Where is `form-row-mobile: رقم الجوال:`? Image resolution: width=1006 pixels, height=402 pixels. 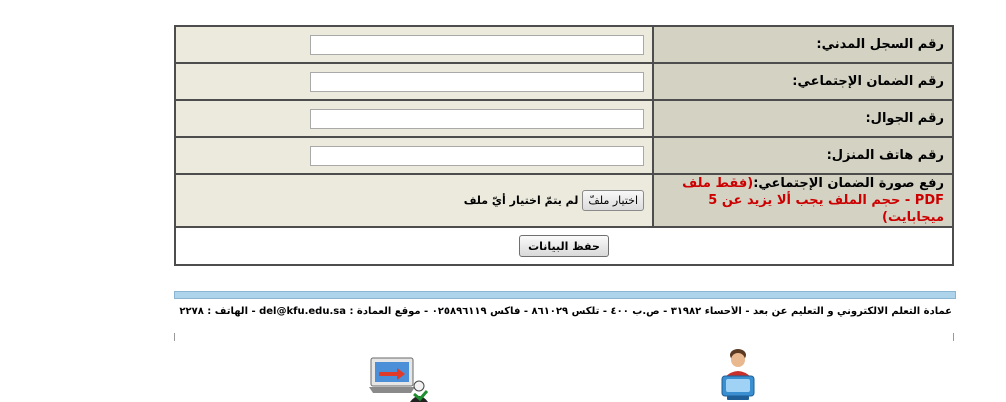
form-row-mobile: رقم الجوال: is located at coordinates (564, 118).